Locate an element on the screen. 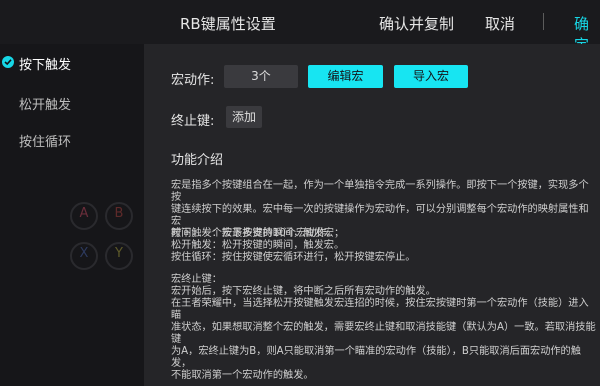 The image size is (600, 386). sidebar-item-hold-loop: 按住循环 is located at coordinates (72, 140).